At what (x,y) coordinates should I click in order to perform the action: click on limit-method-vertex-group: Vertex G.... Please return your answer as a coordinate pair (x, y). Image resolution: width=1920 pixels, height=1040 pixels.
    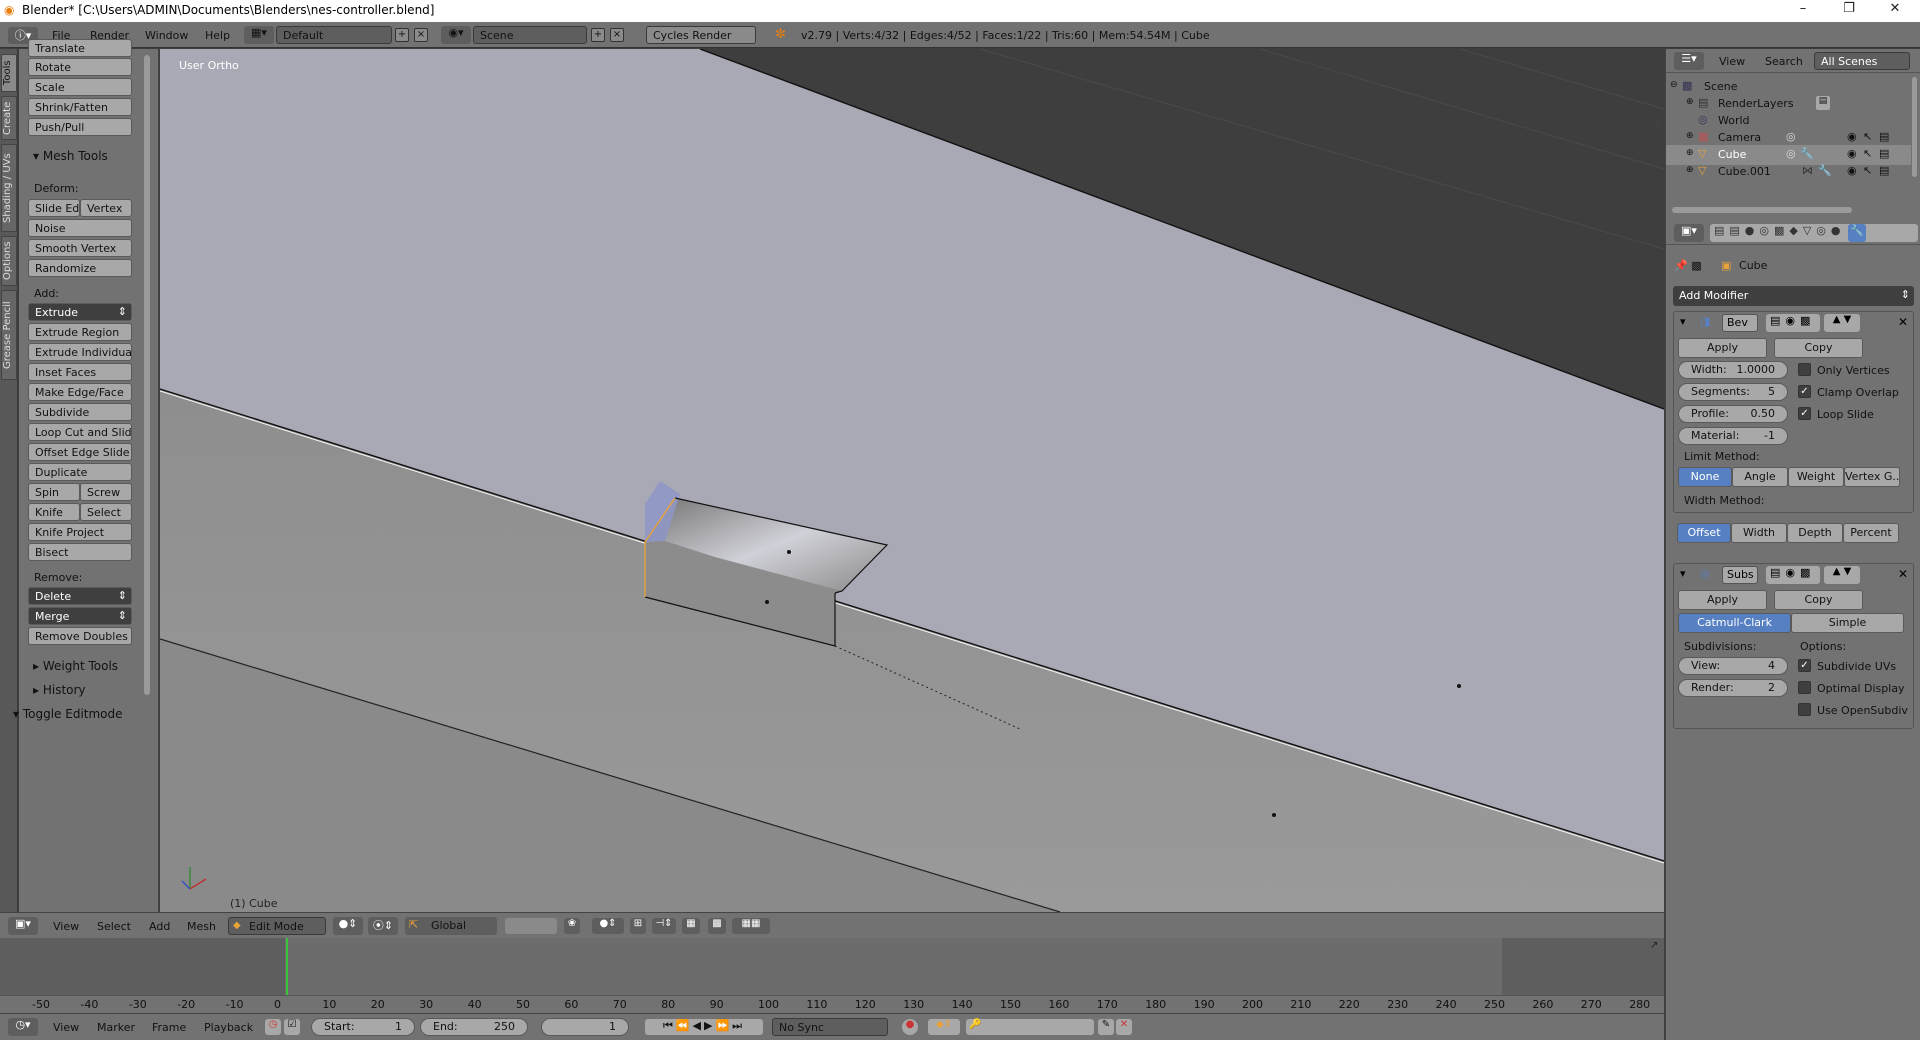
    Looking at the image, I should click on (1872, 477).